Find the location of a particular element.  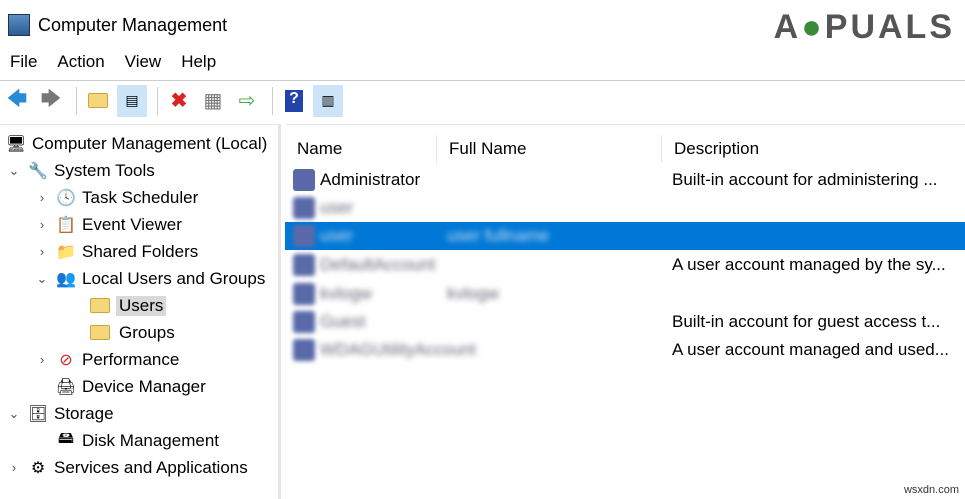

tree-computer-management: 🖥 Computer Management (Local) is located at coordinates (133, 143).